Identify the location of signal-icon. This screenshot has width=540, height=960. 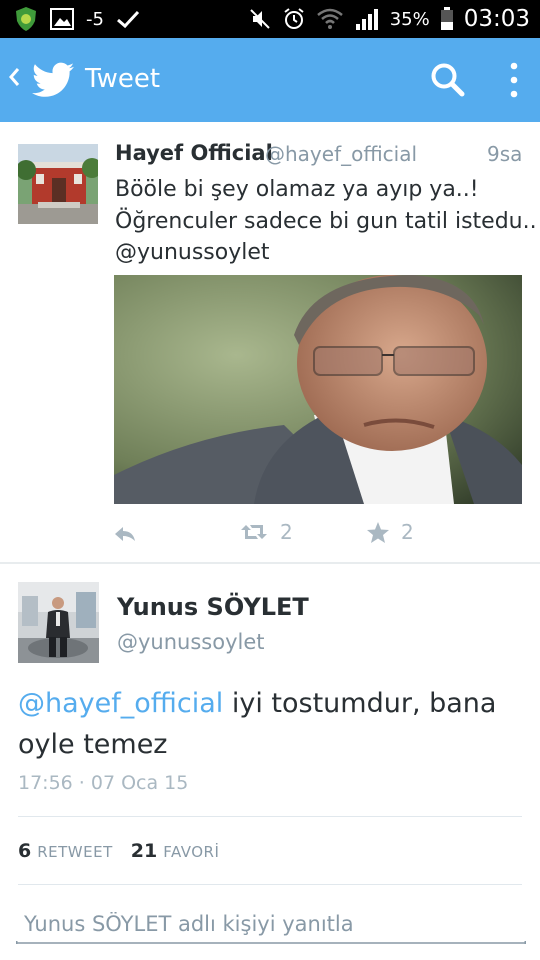
(366, 19).